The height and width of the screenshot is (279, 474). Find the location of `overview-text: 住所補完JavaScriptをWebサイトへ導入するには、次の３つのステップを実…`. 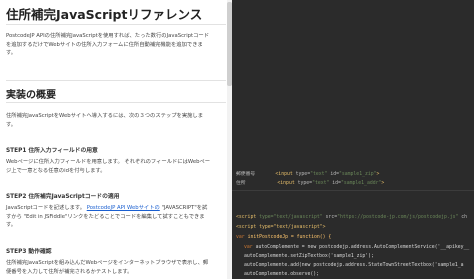

overview-text: 住所補完JavaScriptをWebサイトへ導入するには、次の３つのステップを実… is located at coordinates (105, 120).